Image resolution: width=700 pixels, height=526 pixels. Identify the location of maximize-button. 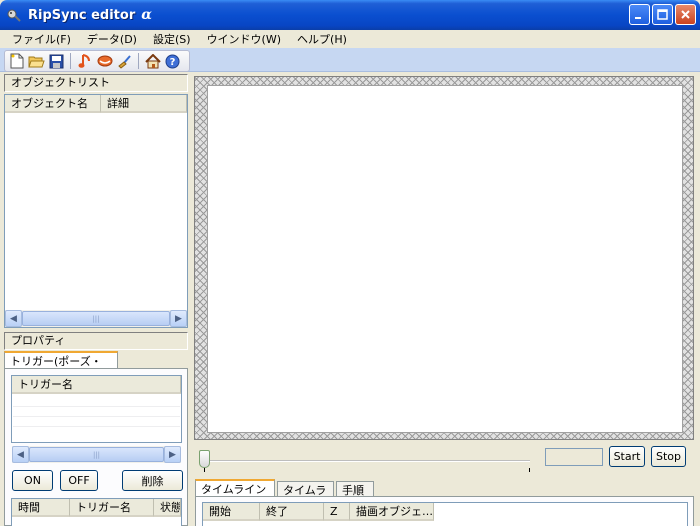
(662, 14).